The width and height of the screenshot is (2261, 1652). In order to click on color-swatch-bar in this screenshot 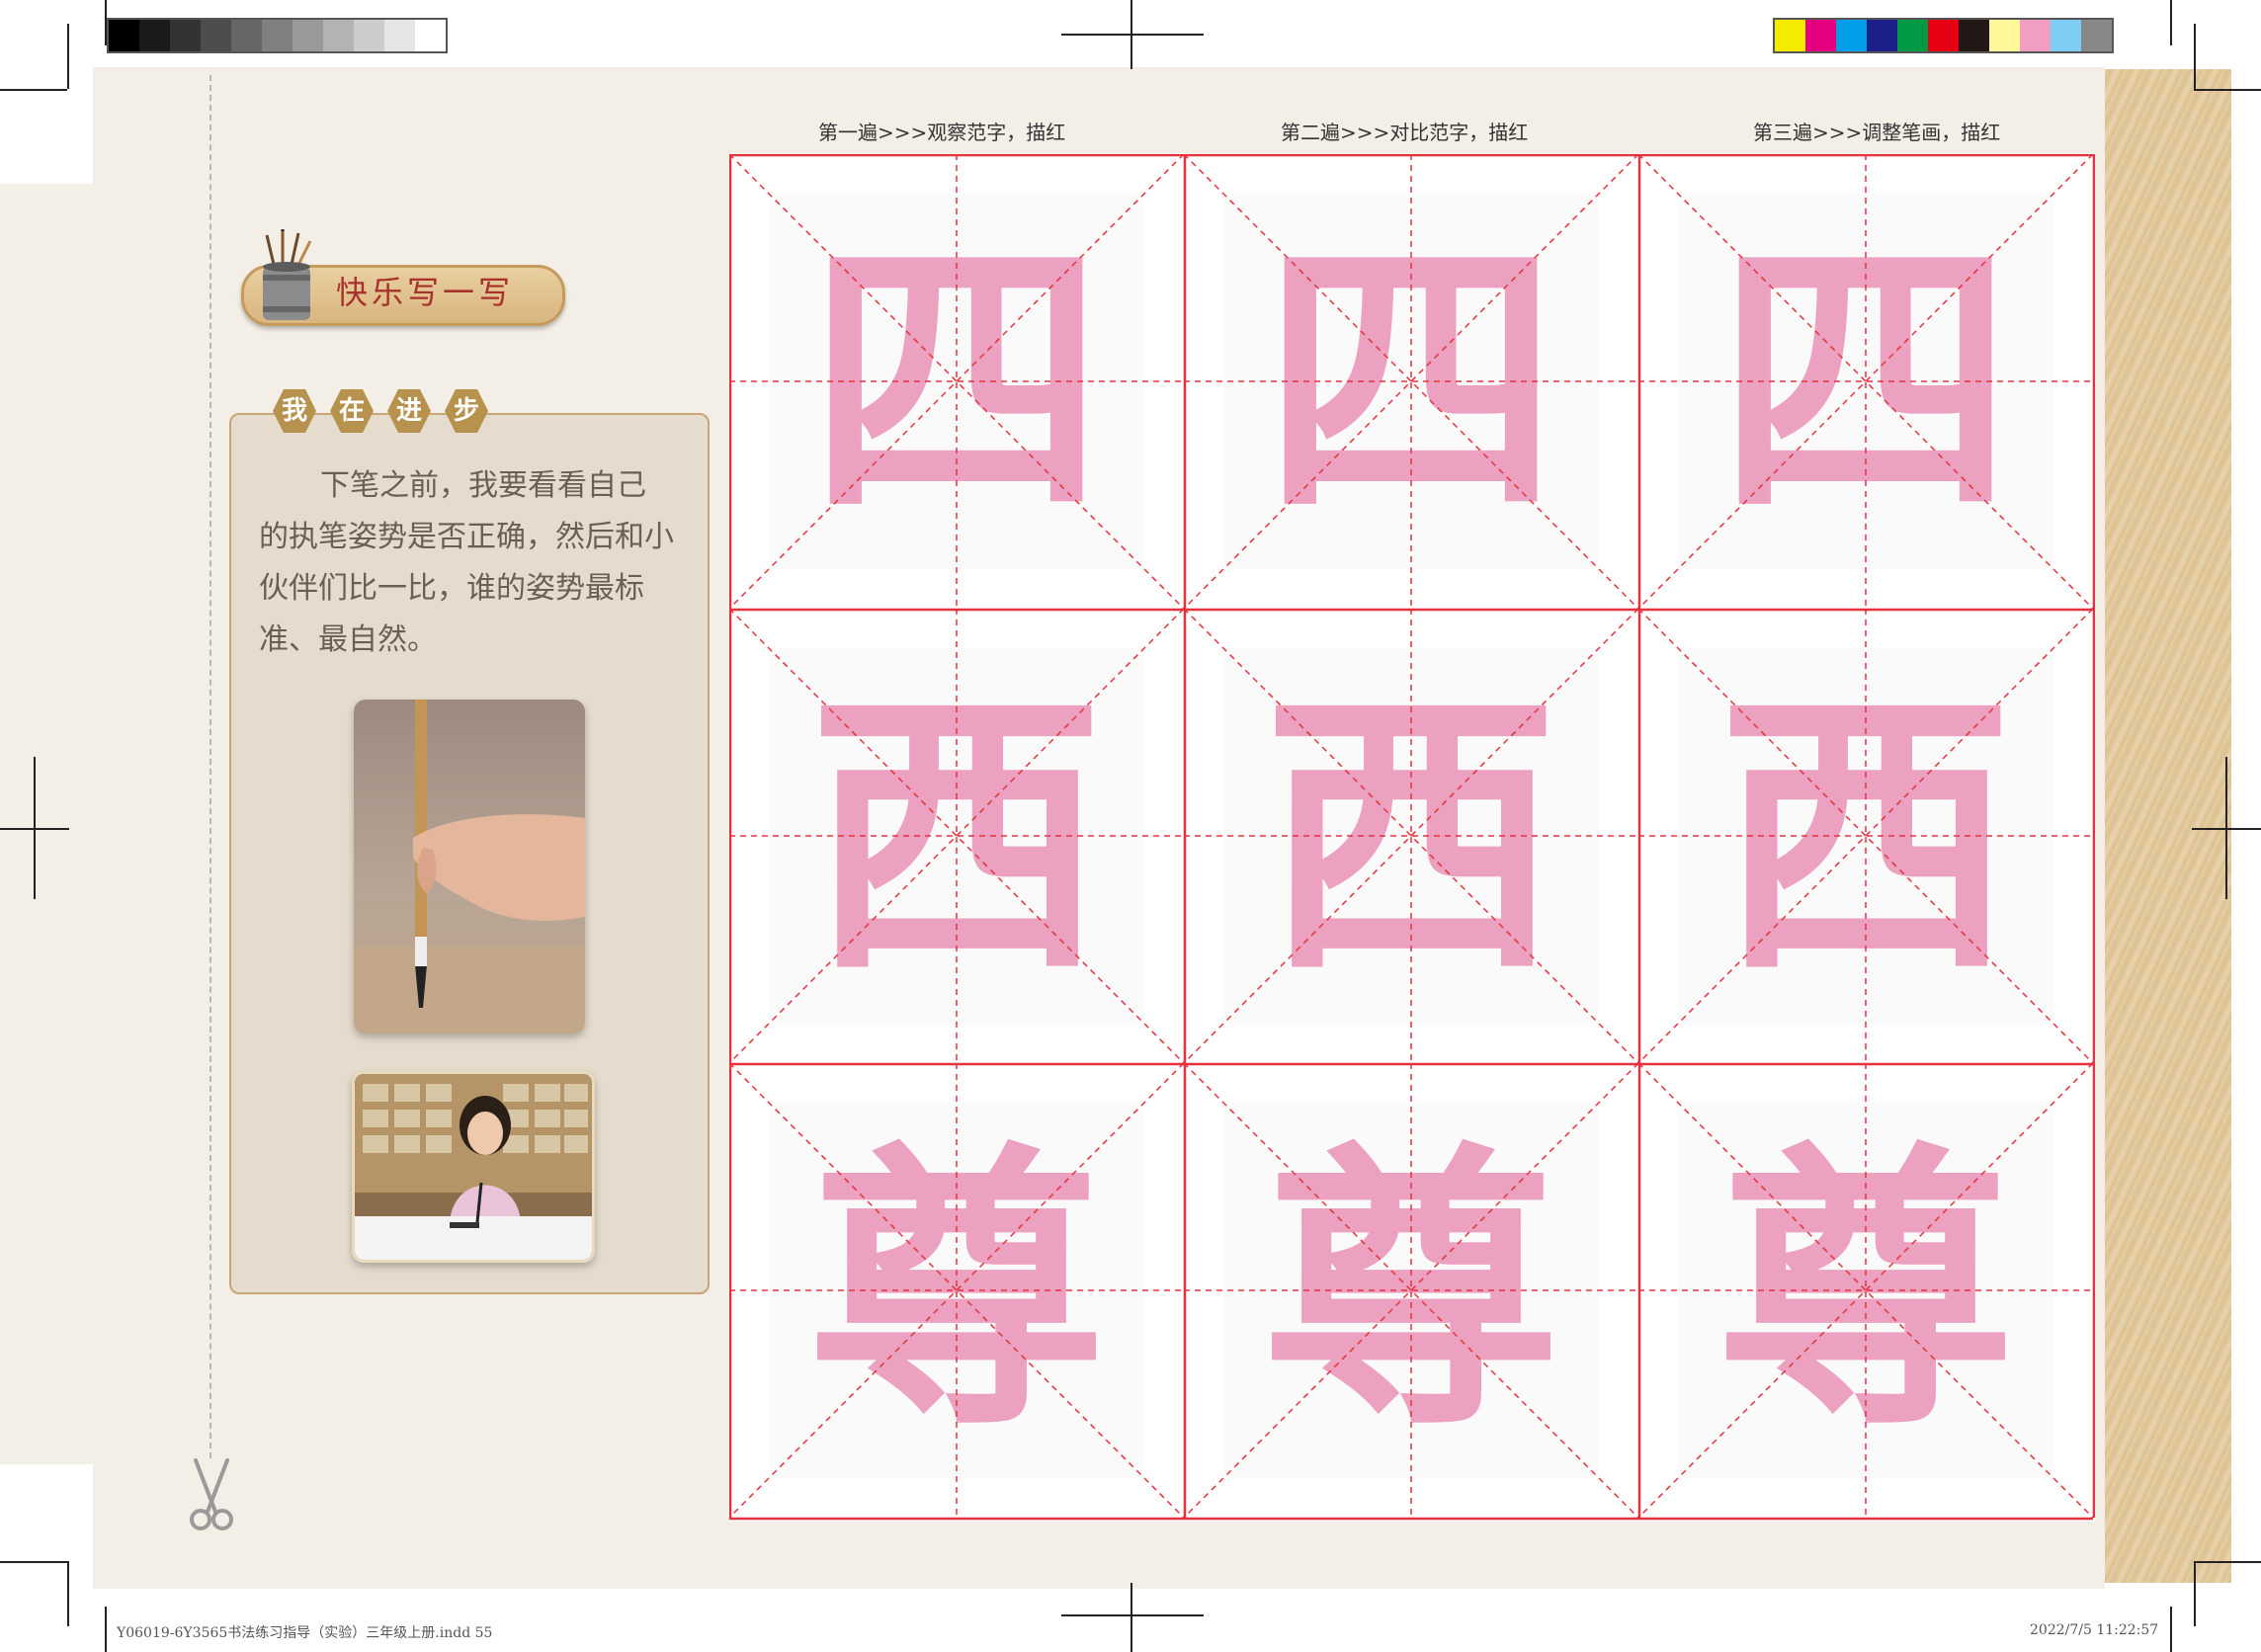, I will do `click(1944, 35)`.